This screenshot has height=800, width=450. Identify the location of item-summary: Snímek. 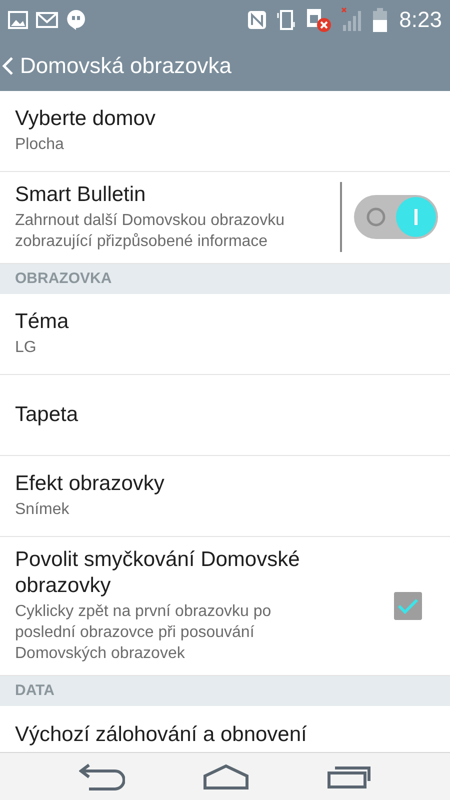
(42, 510).